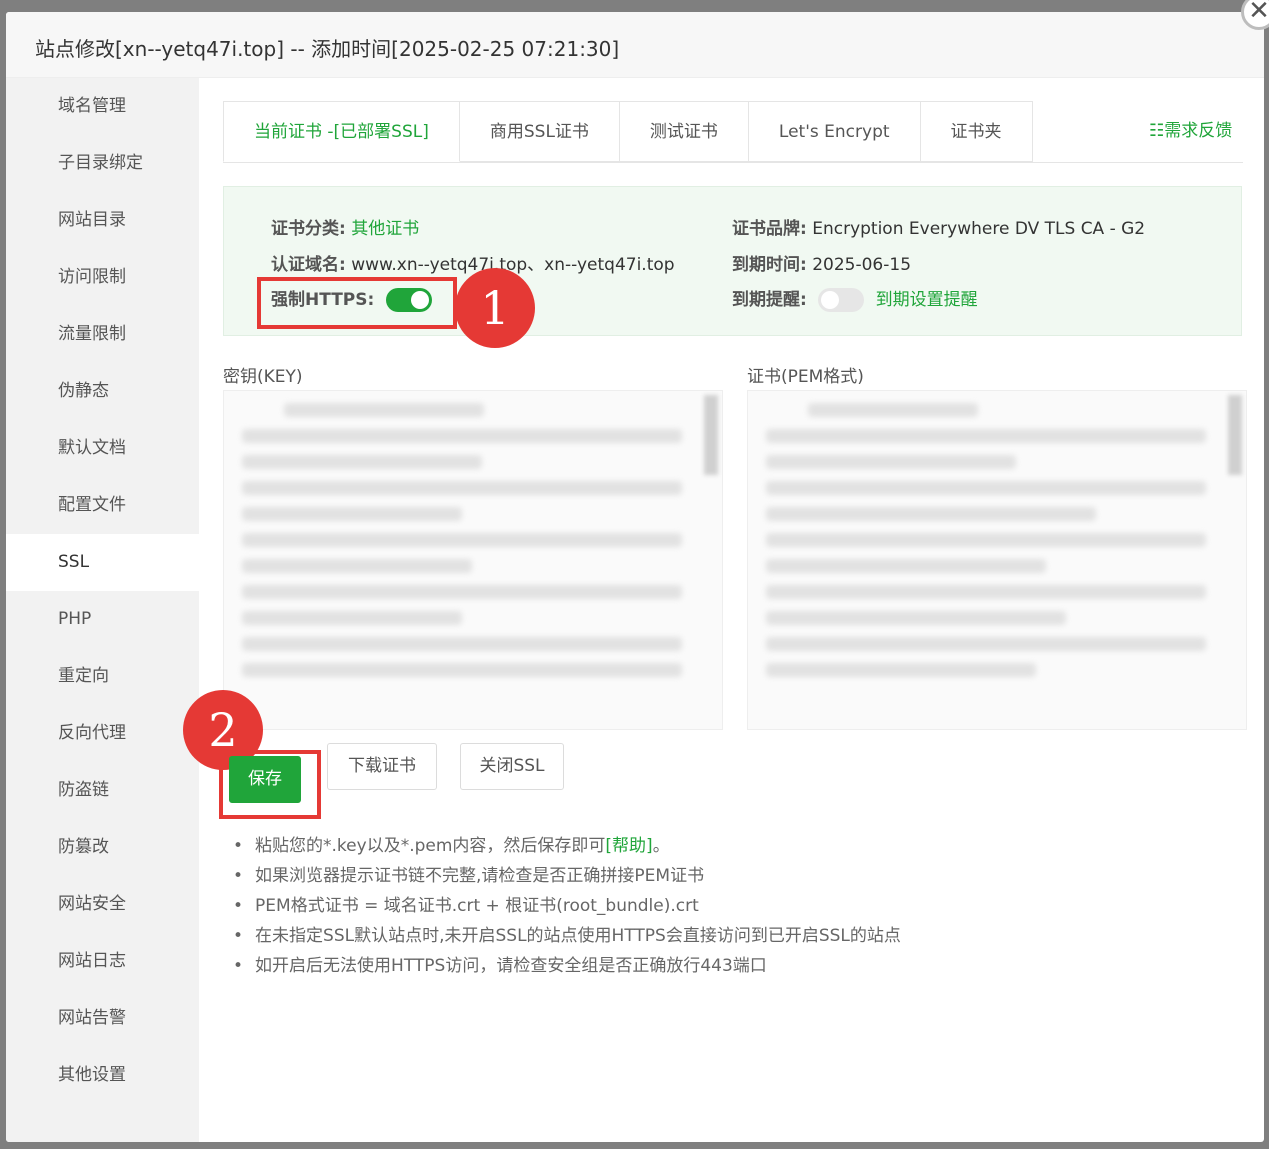  What do you see at coordinates (102, 391) in the screenshot?
I see `sidebar-item-rewrite: 伪静态` at bounding box center [102, 391].